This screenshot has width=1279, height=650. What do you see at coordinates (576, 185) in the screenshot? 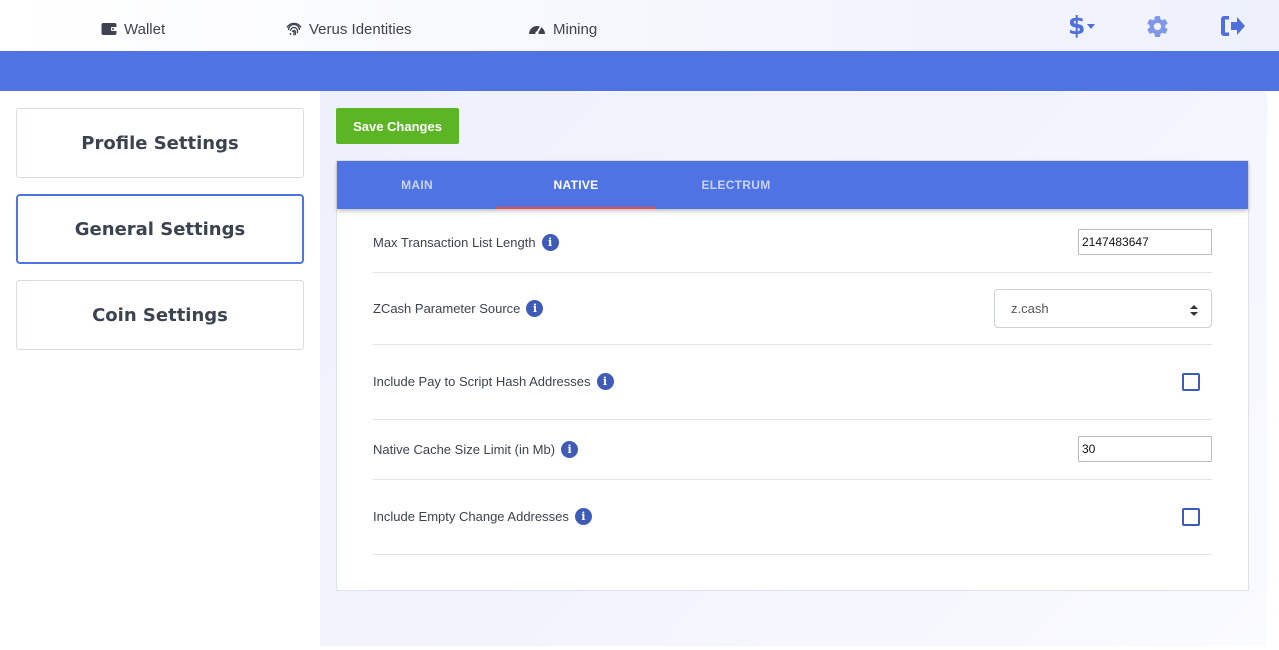
I see `tab-native: NATIVE` at bounding box center [576, 185].